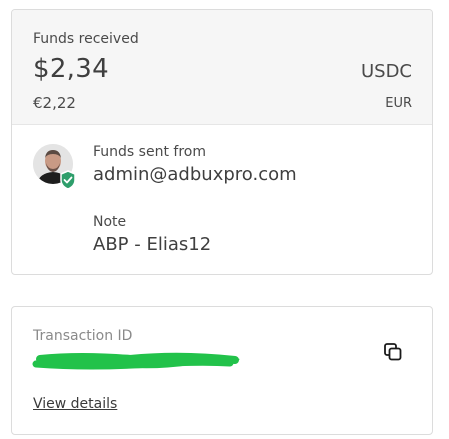  Describe the element at coordinates (110, 222) in the screenshot. I see `note-label: Note` at that location.